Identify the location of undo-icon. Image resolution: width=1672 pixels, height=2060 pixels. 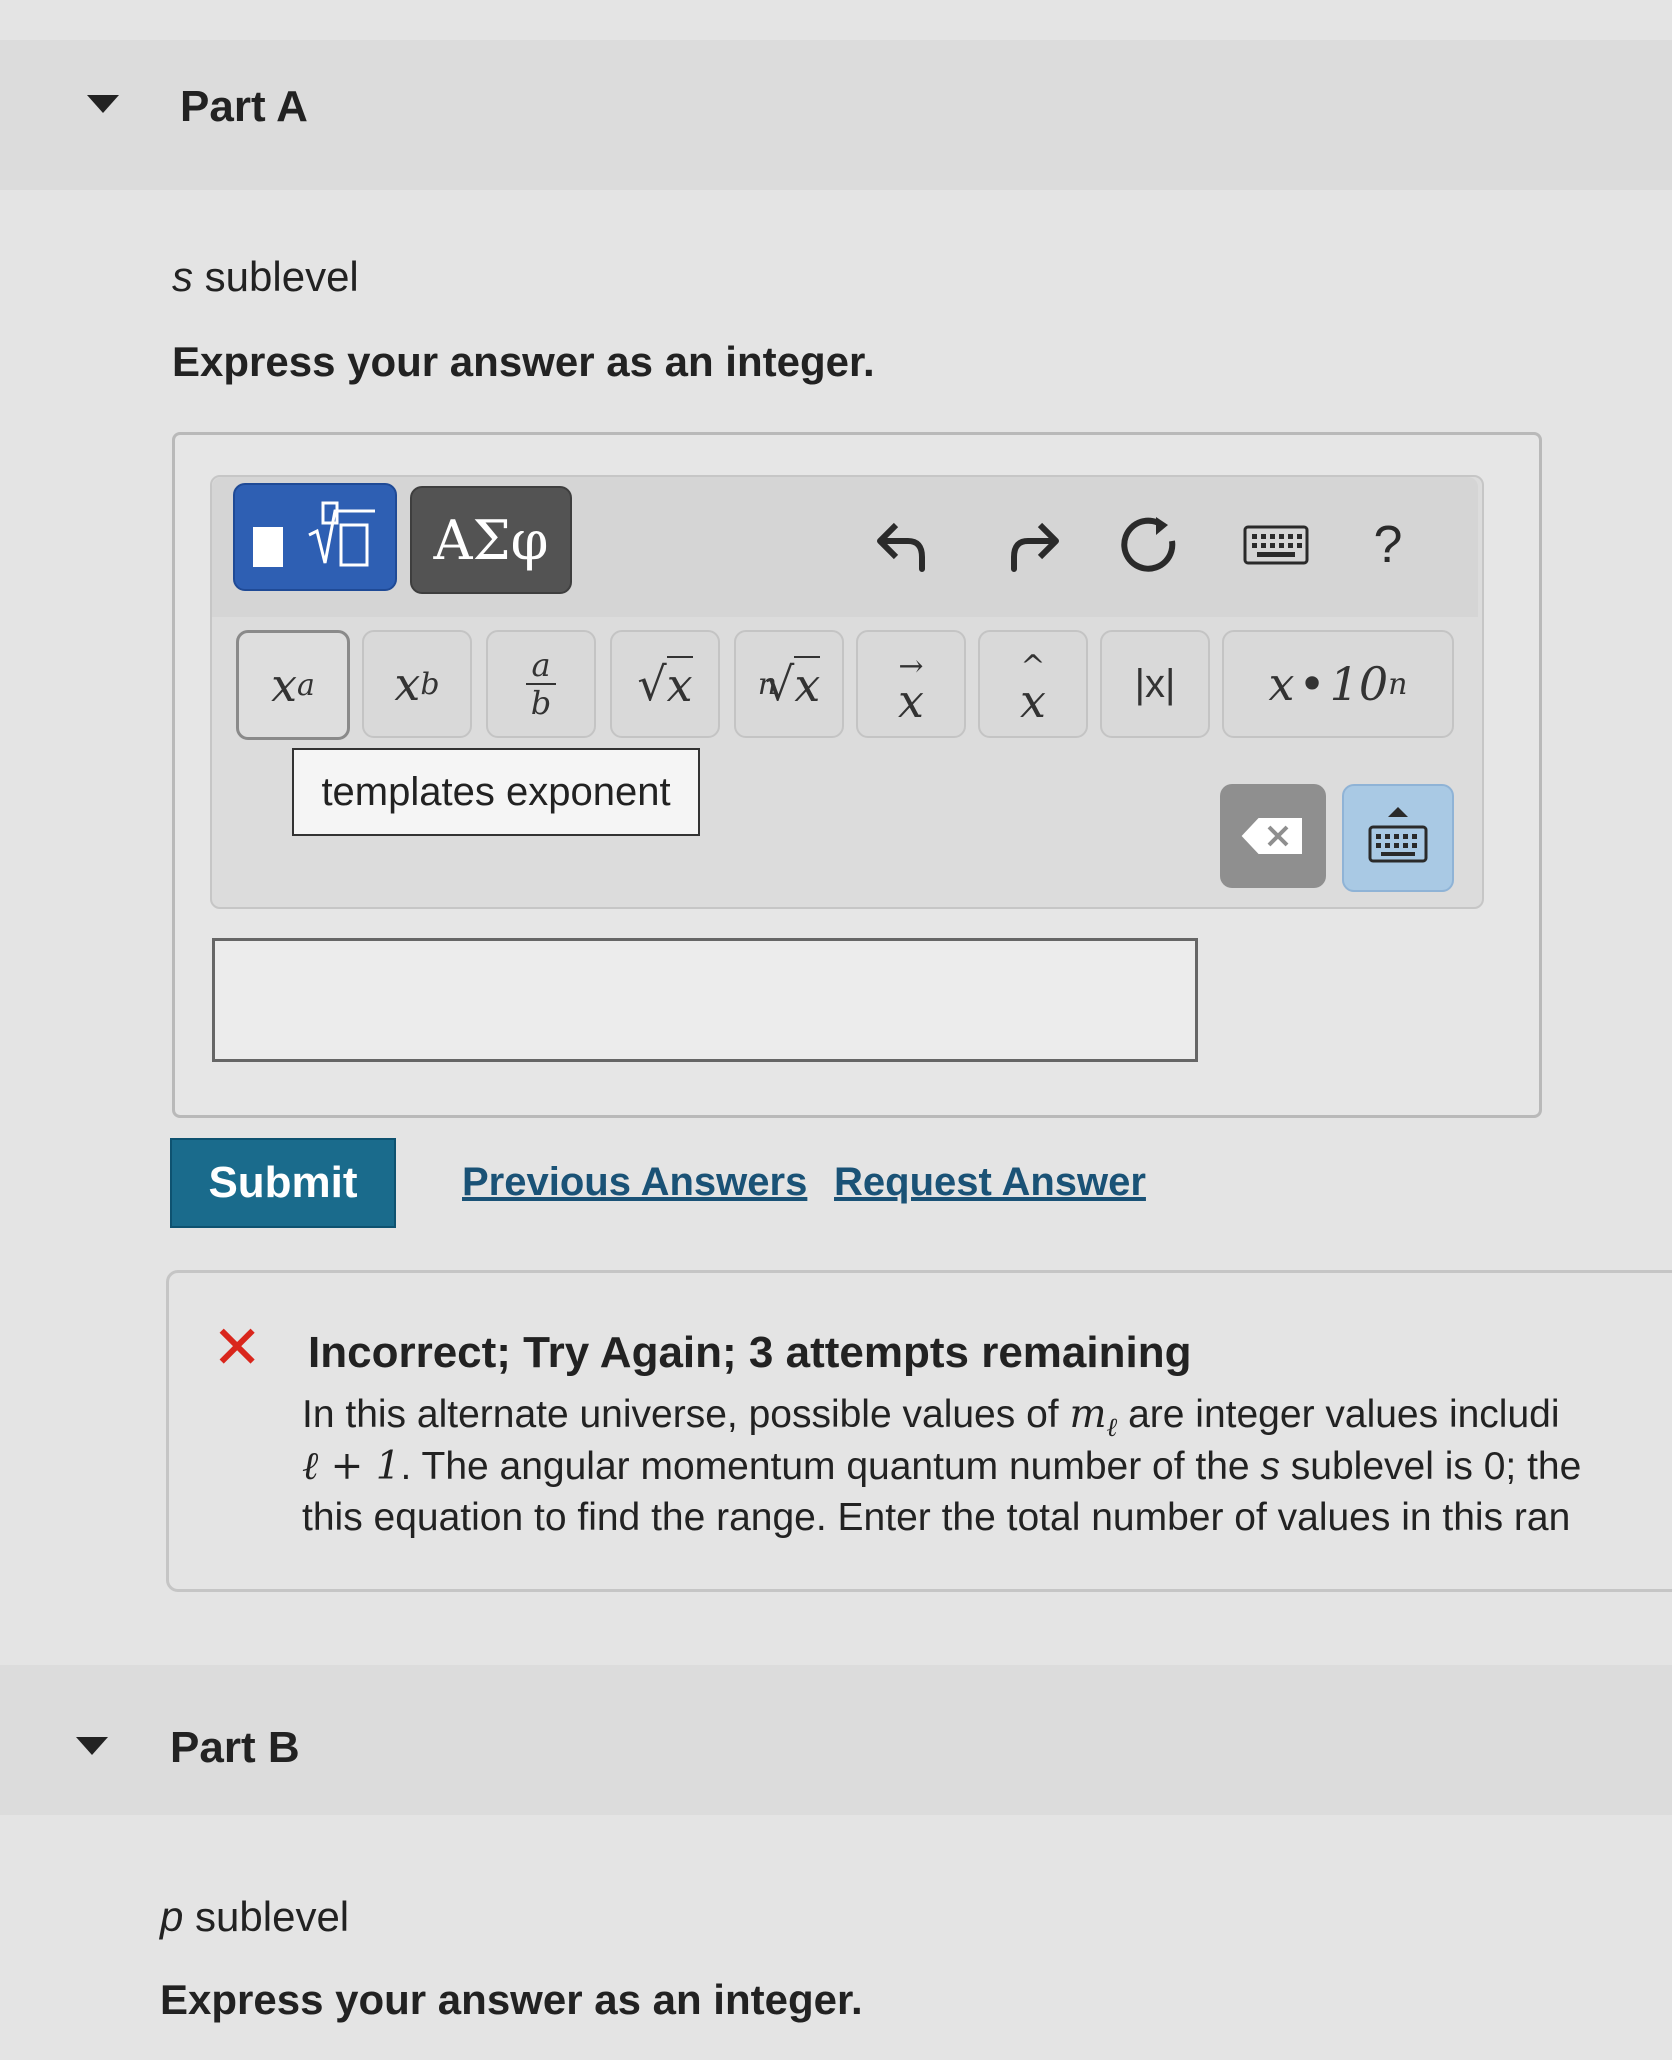
(906, 545).